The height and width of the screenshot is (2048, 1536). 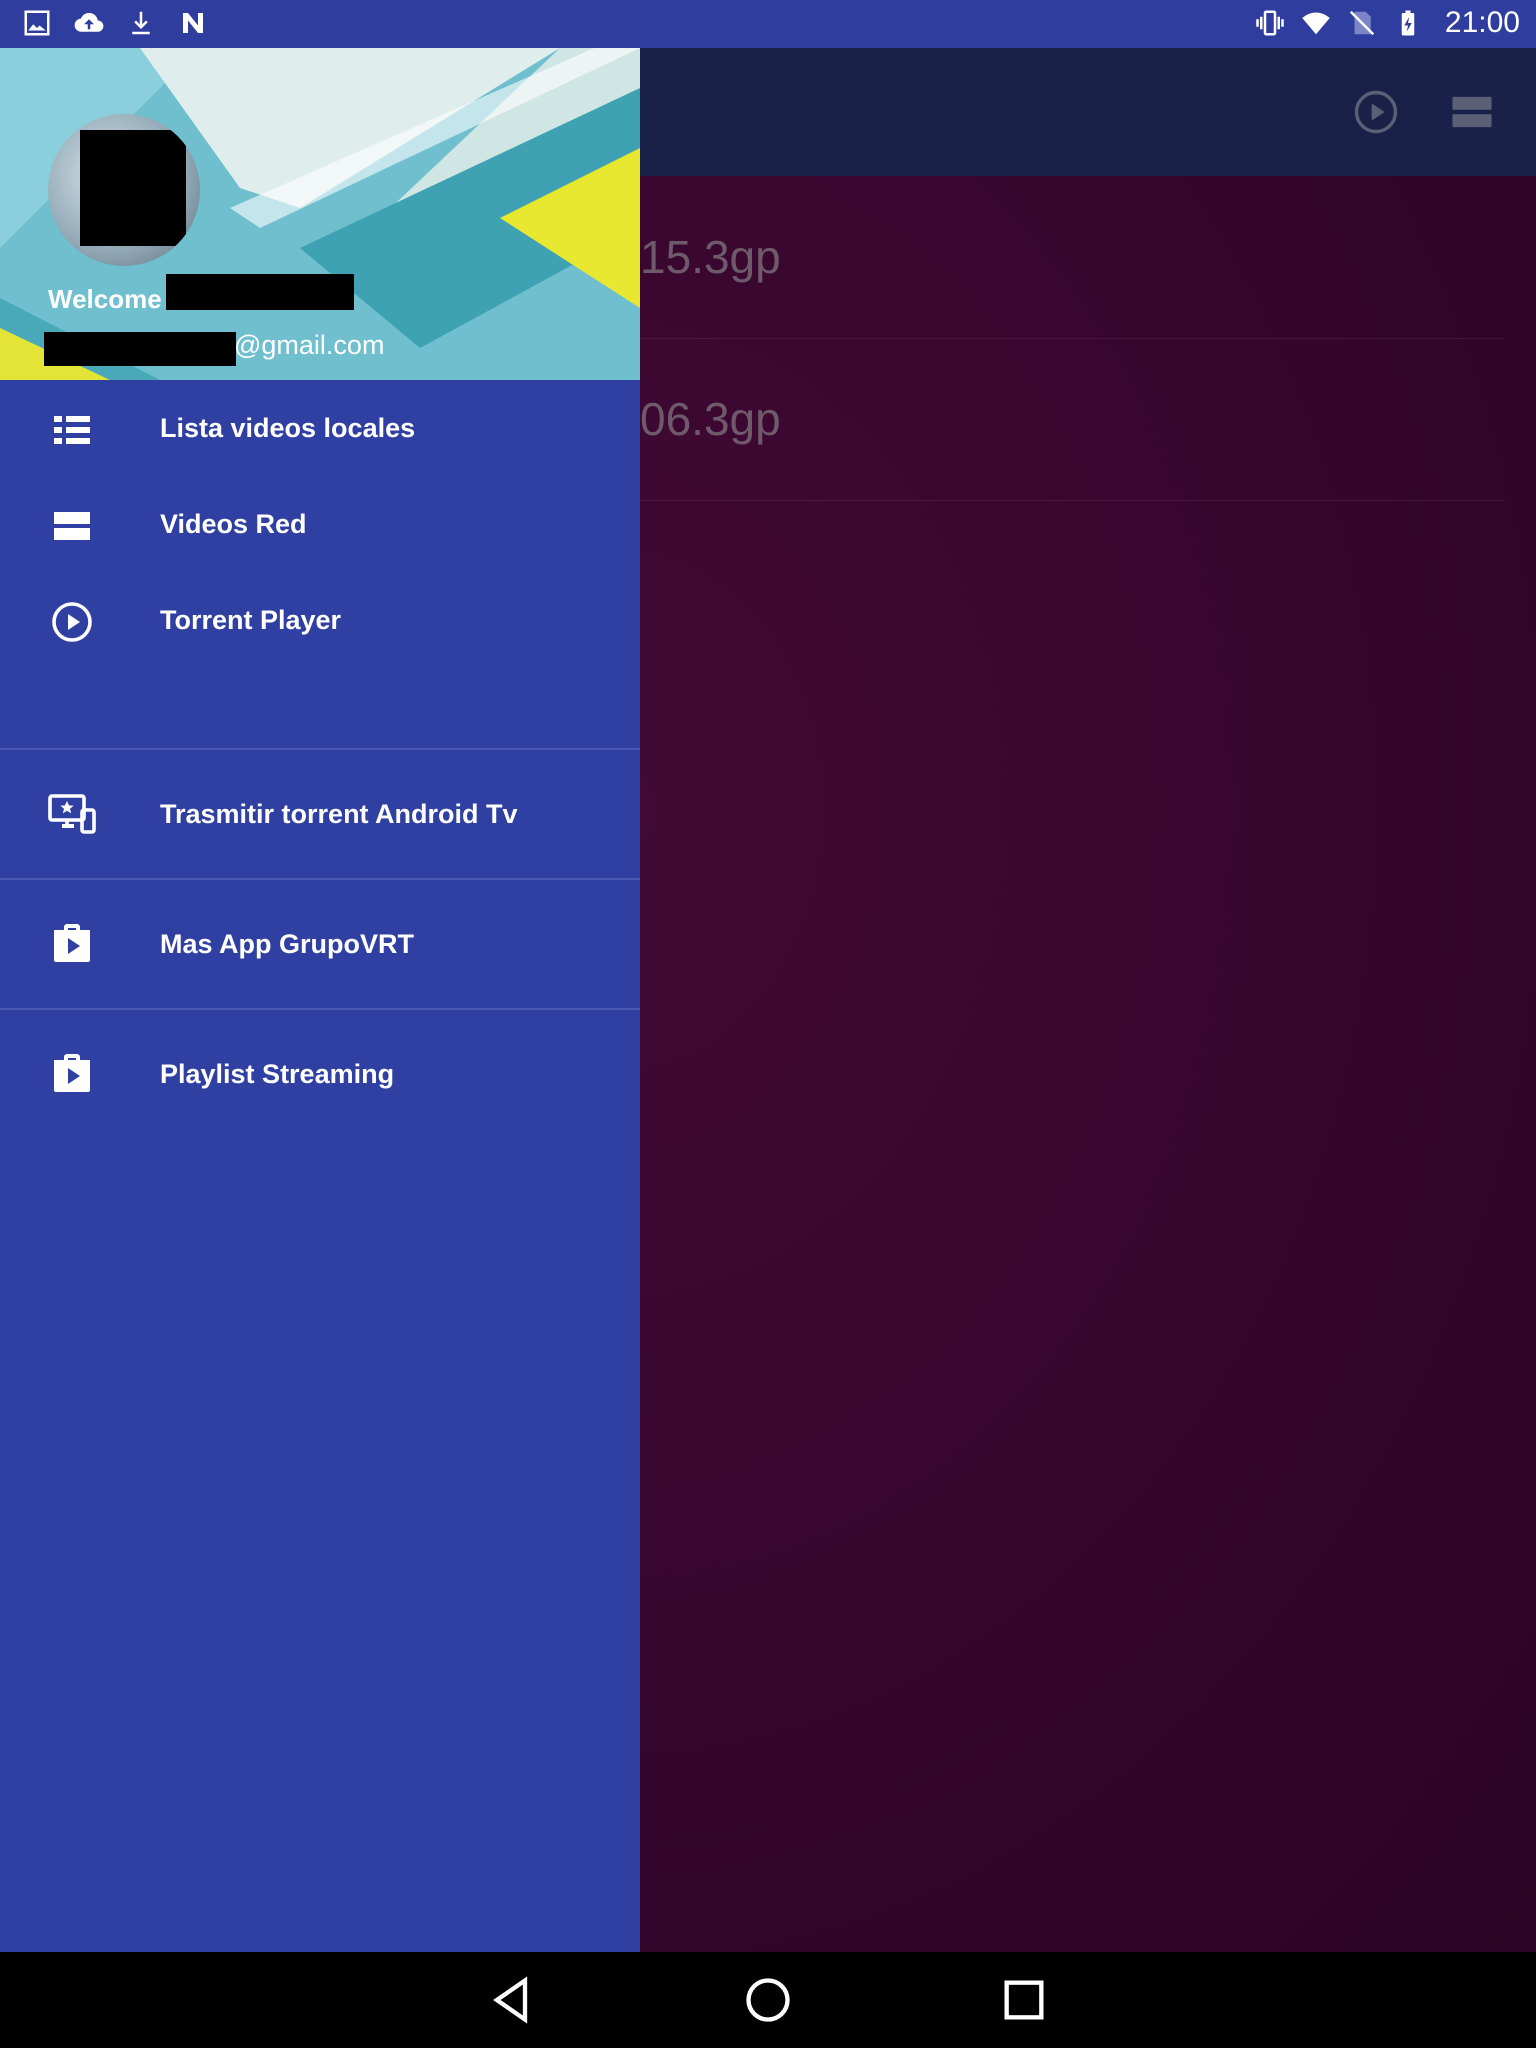 I want to click on drawer-item-label: Trasmitir torrent Android Tv, so click(x=339, y=814).